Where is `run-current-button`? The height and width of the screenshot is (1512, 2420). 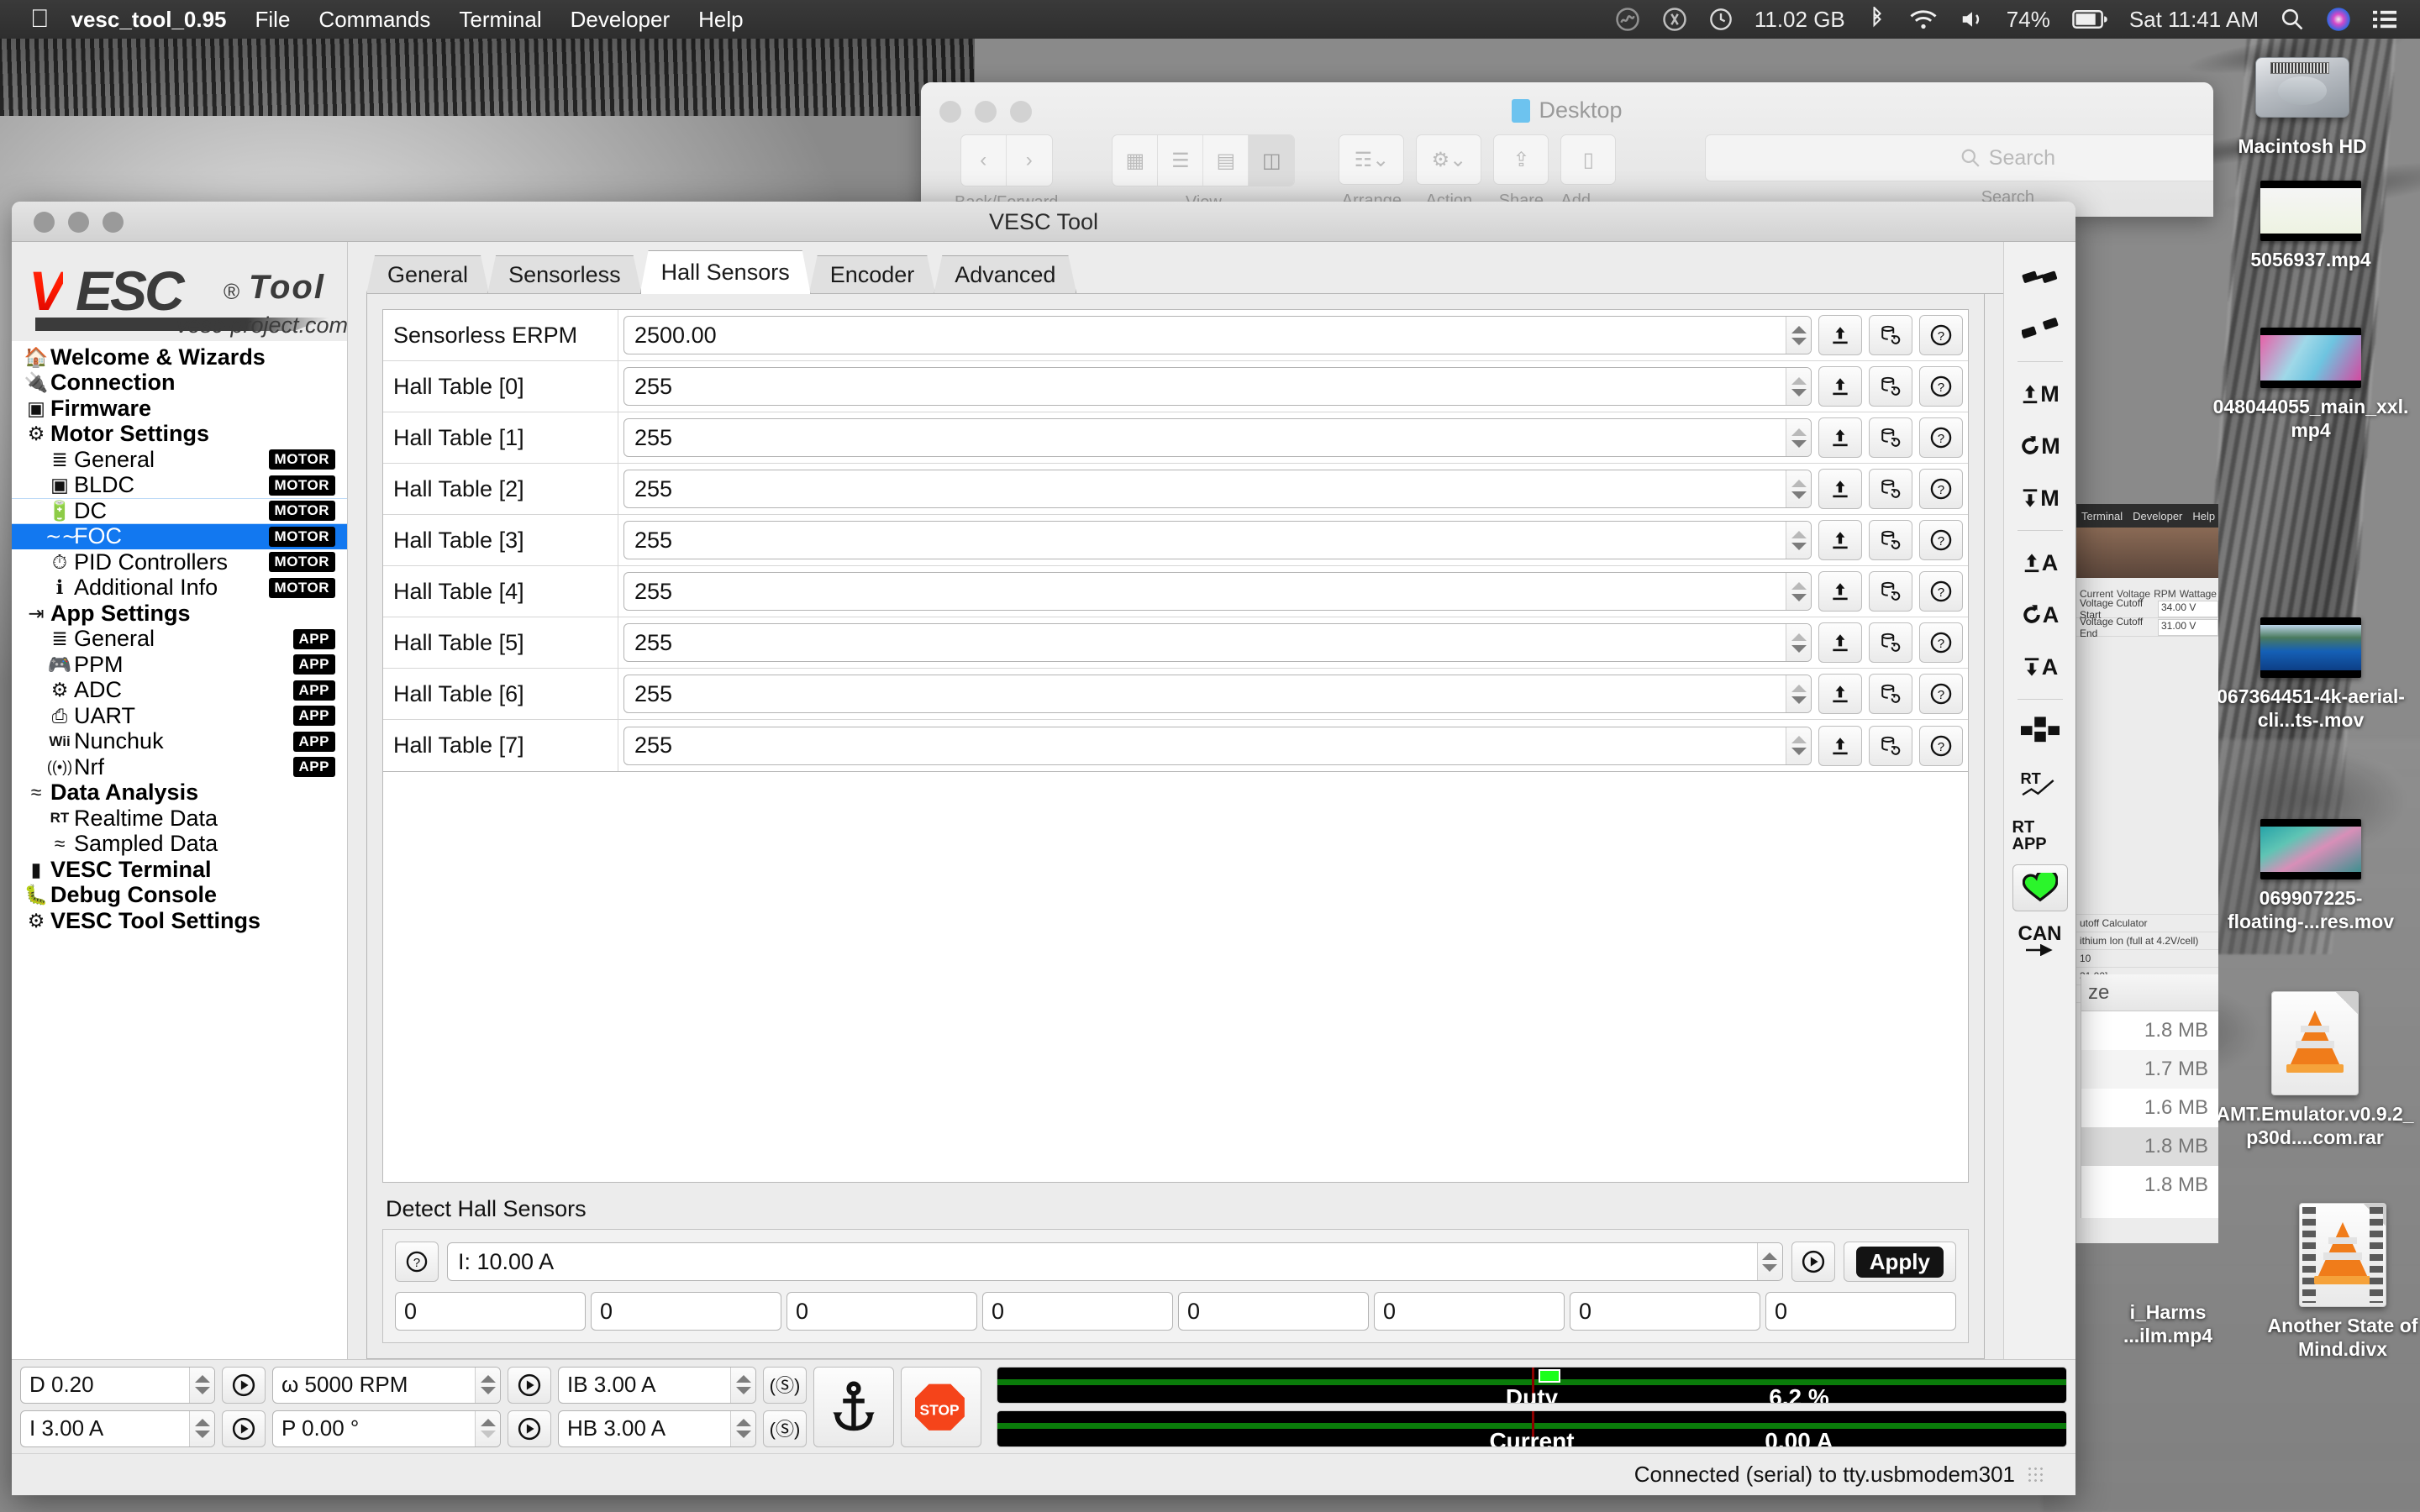
run-current-button is located at coordinates (244, 1428).